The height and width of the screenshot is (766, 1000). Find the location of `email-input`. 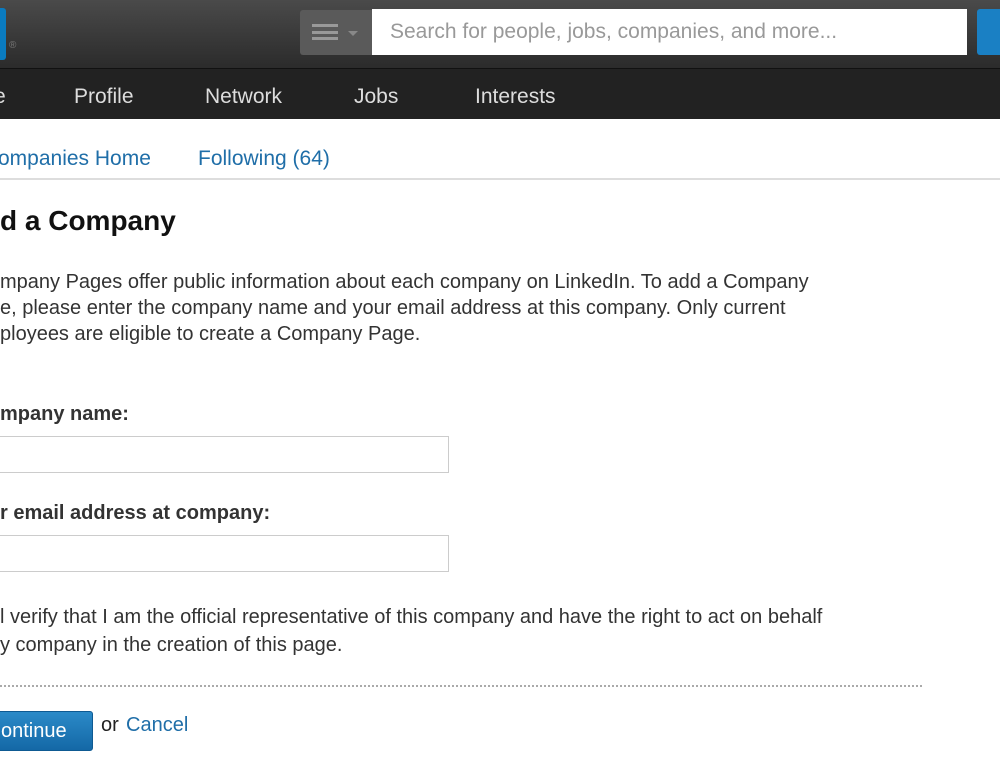

email-input is located at coordinates (224, 553).